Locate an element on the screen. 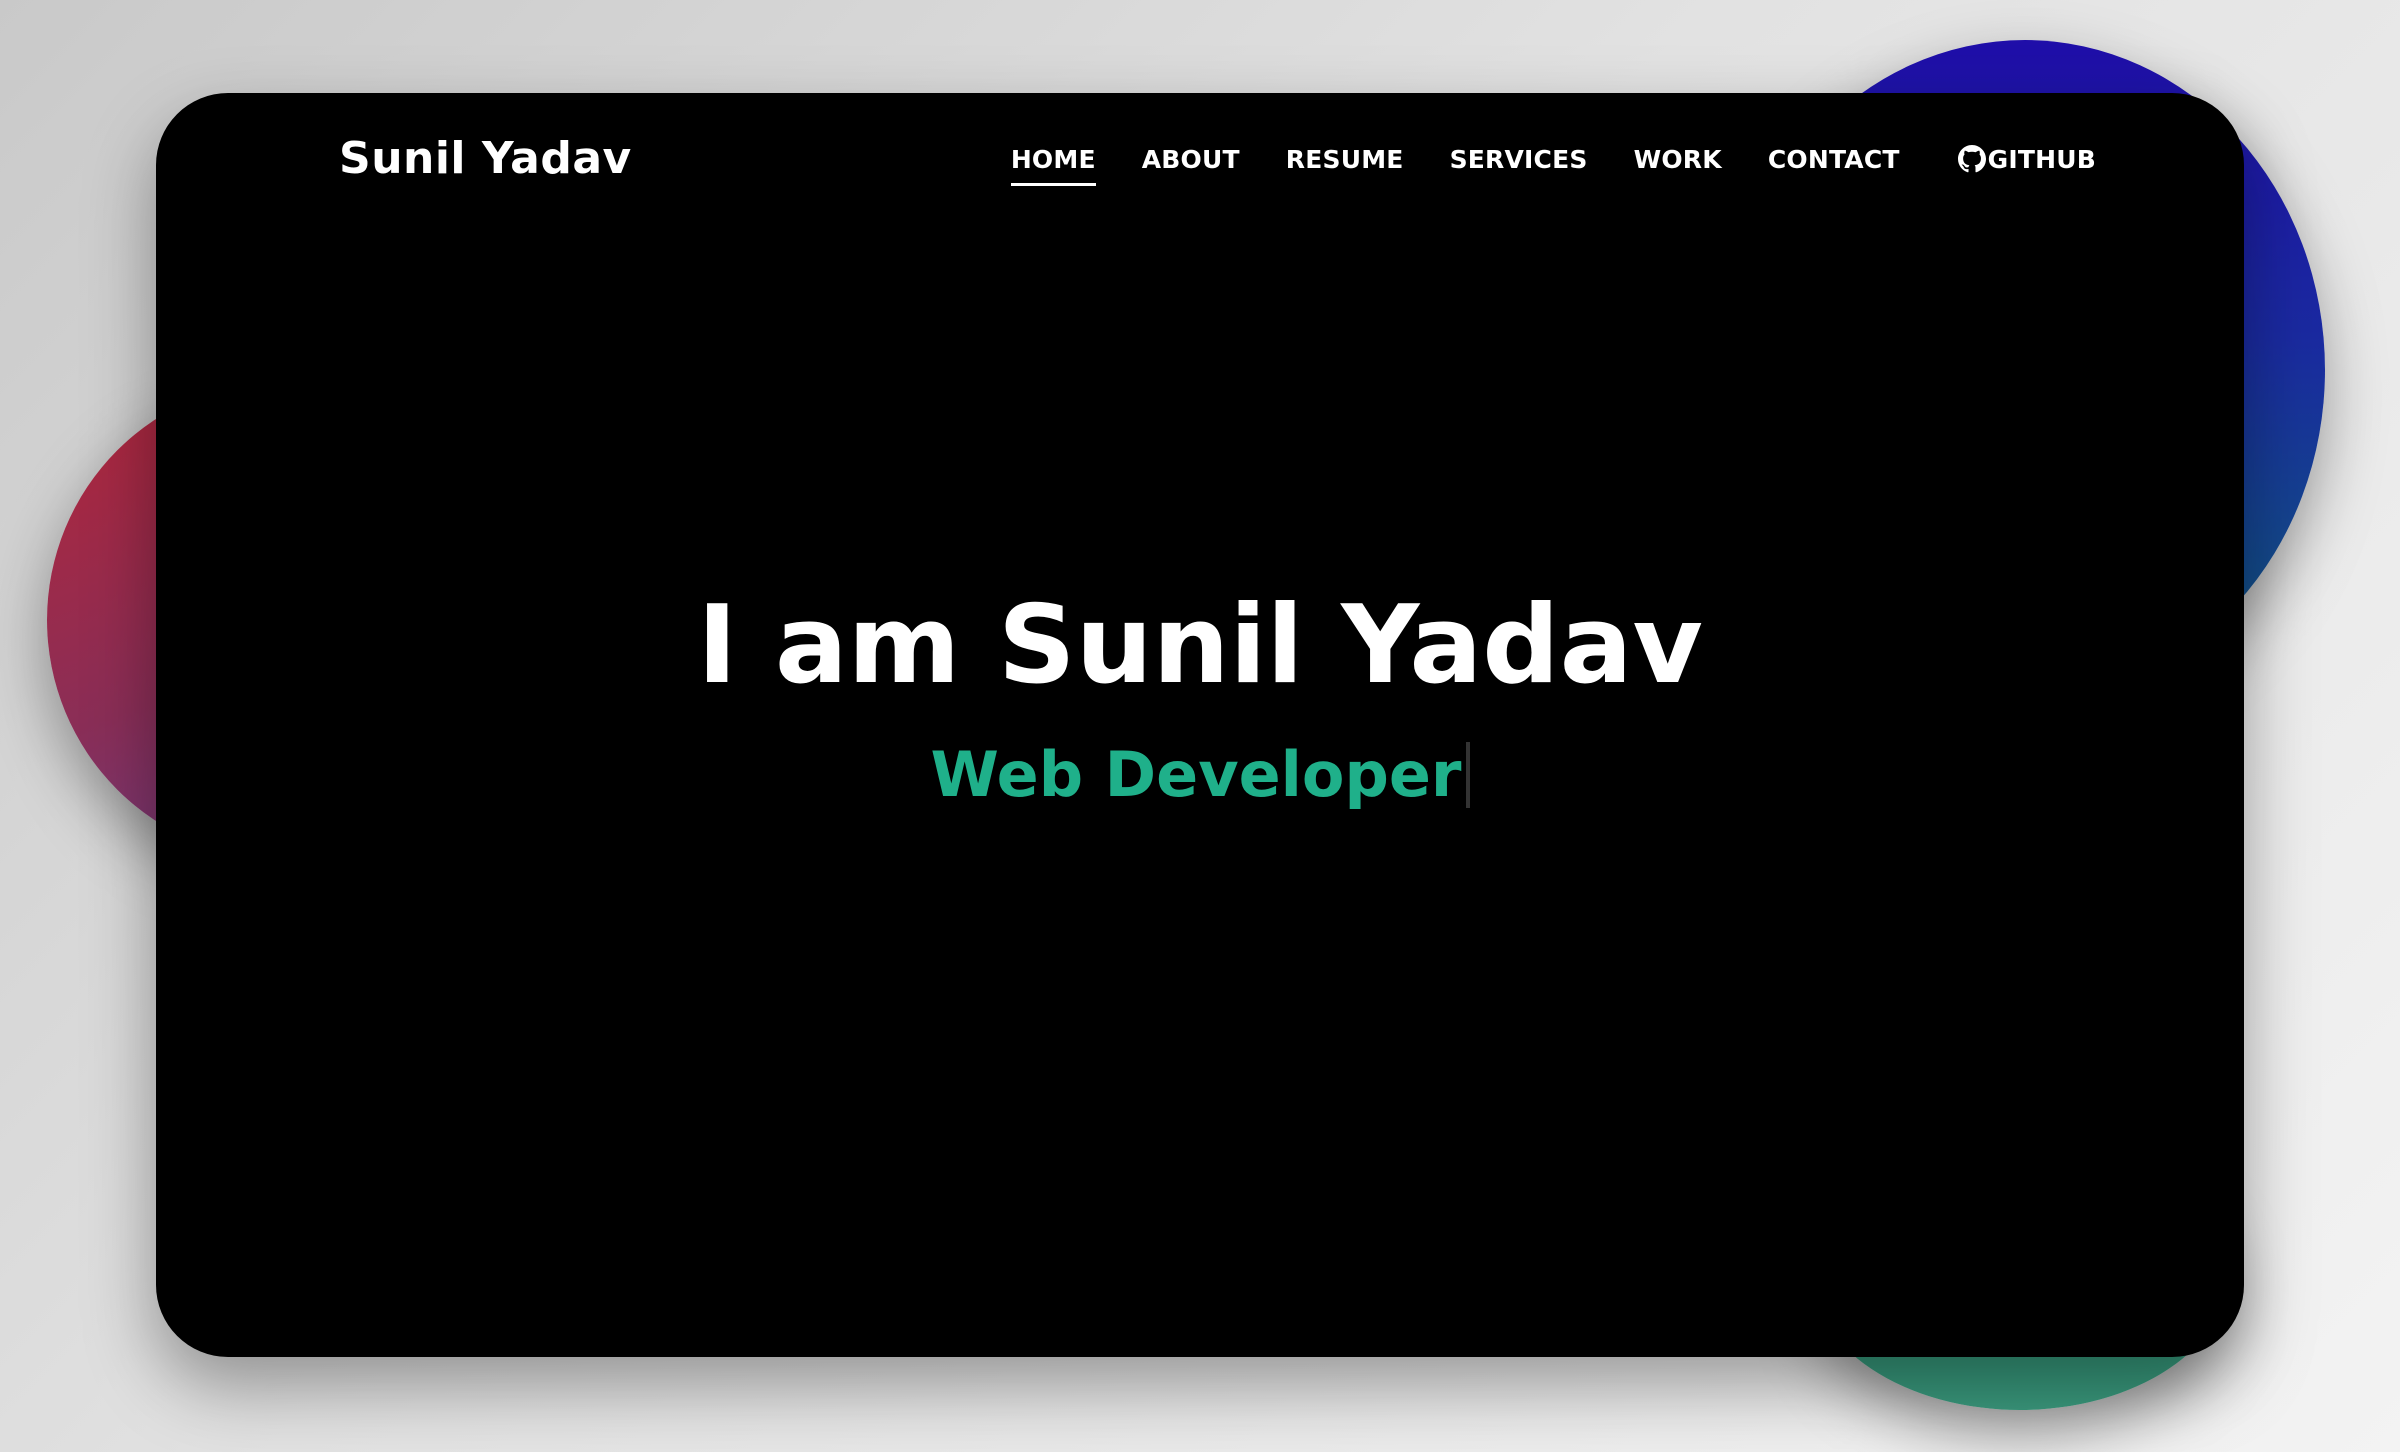  nav-github: GITHUB is located at coordinates (2026, 165).